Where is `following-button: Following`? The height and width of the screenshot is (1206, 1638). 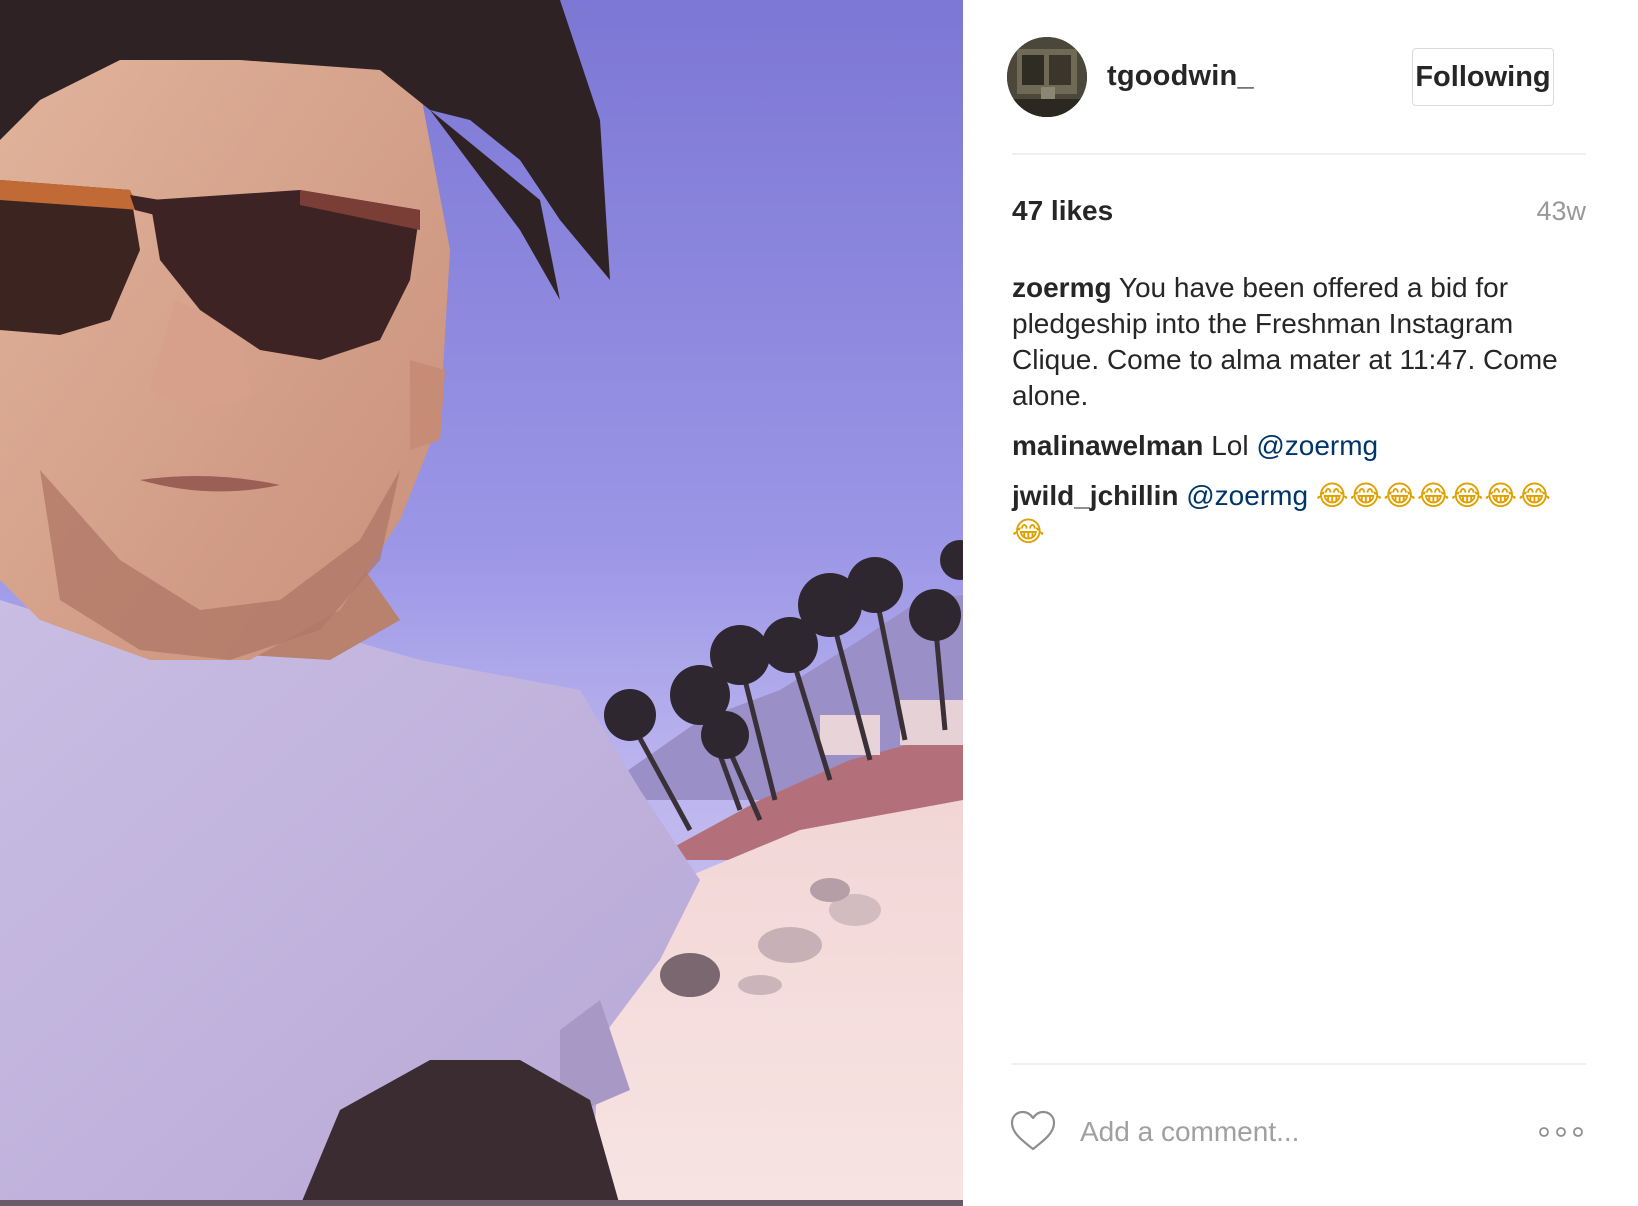 following-button: Following is located at coordinates (1483, 77).